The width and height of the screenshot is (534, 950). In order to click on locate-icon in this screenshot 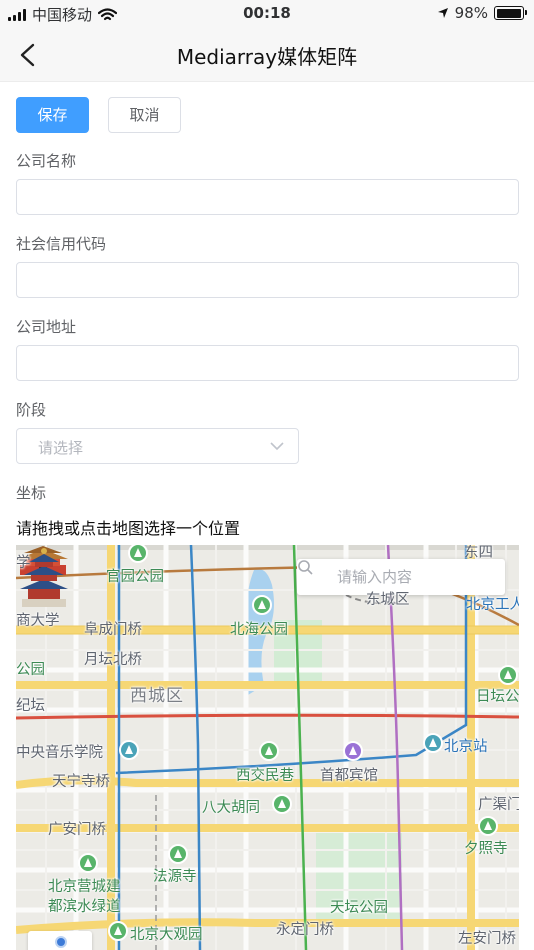, I will do `click(61, 942)`.